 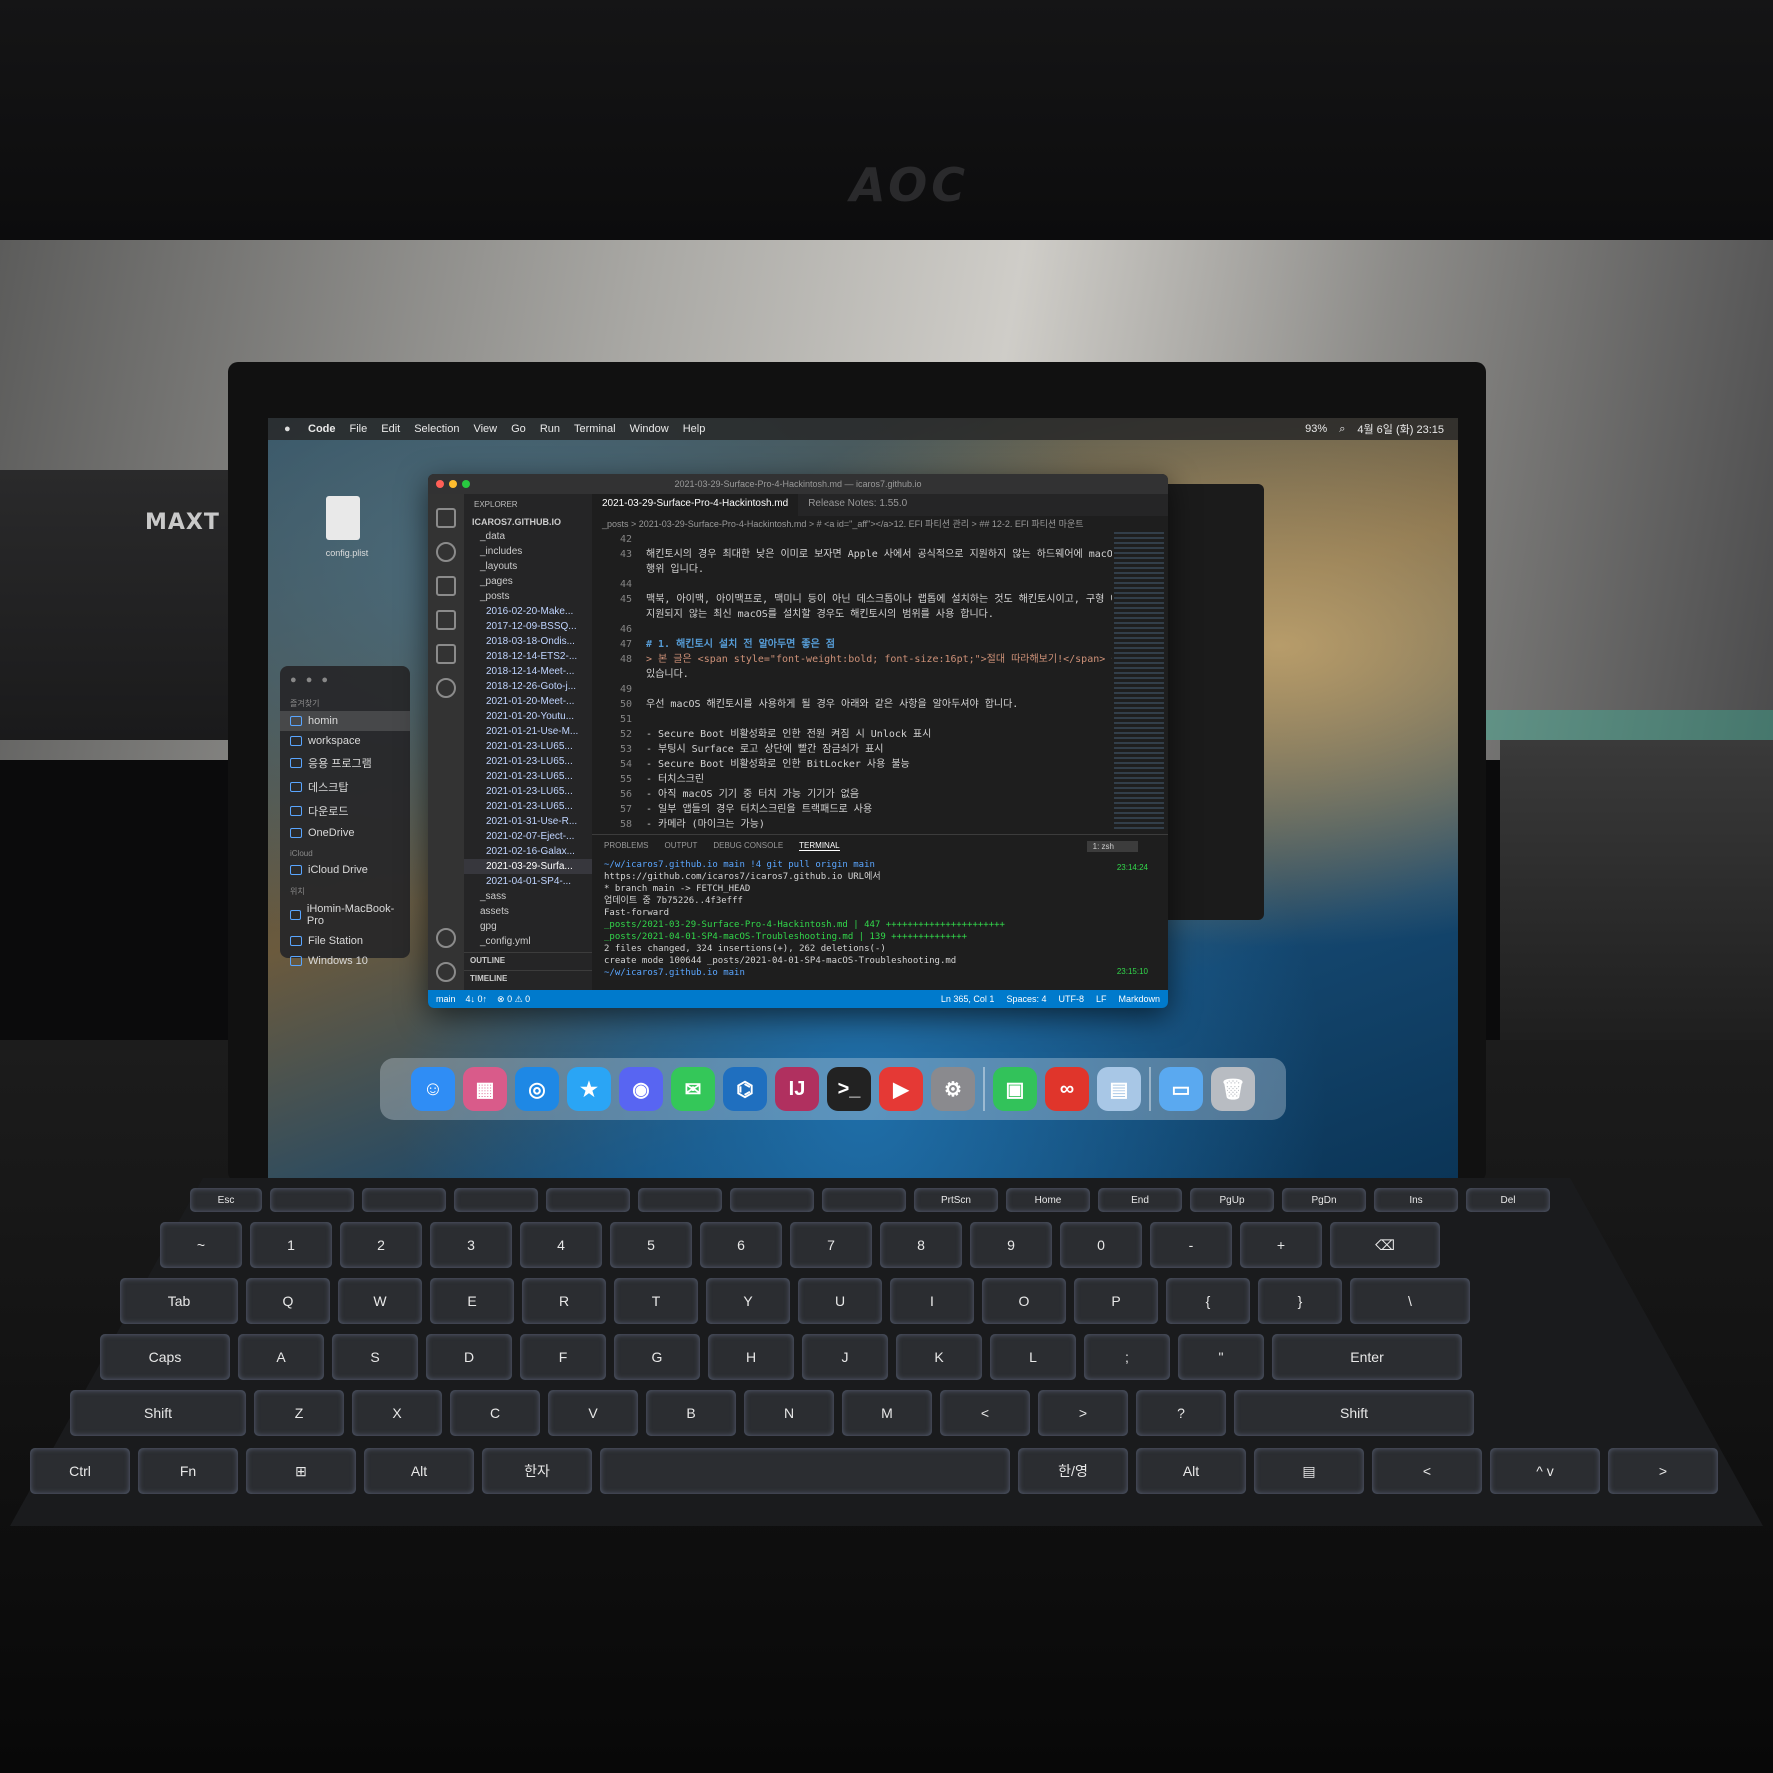 I want to click on code-line: 있습니다., so click(x=852, y=674).